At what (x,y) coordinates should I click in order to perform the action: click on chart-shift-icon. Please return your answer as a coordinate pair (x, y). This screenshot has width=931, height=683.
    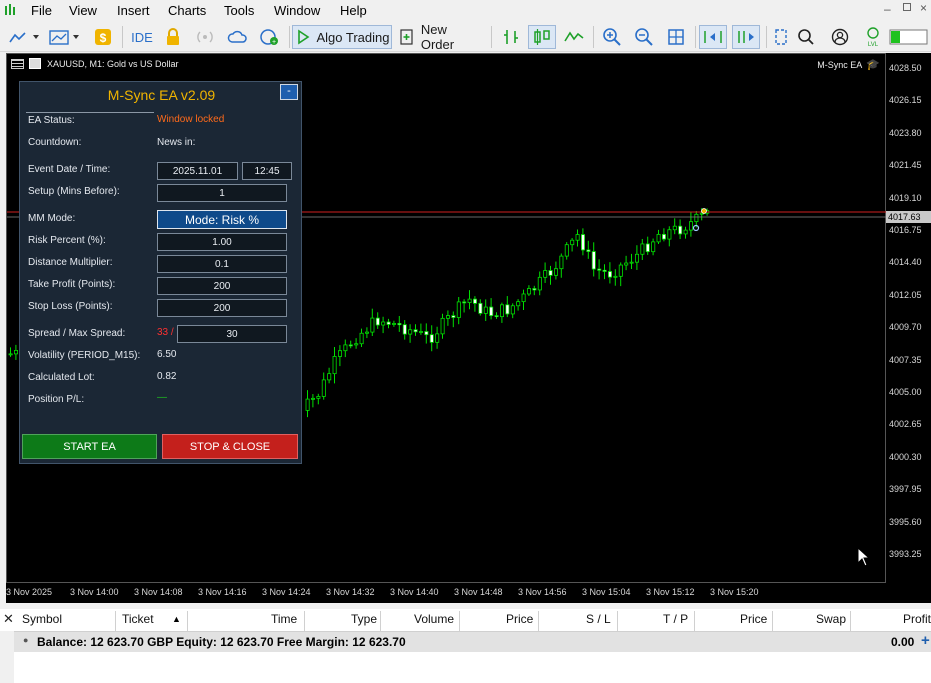
    Looking at the image, I should click on (746, 37).